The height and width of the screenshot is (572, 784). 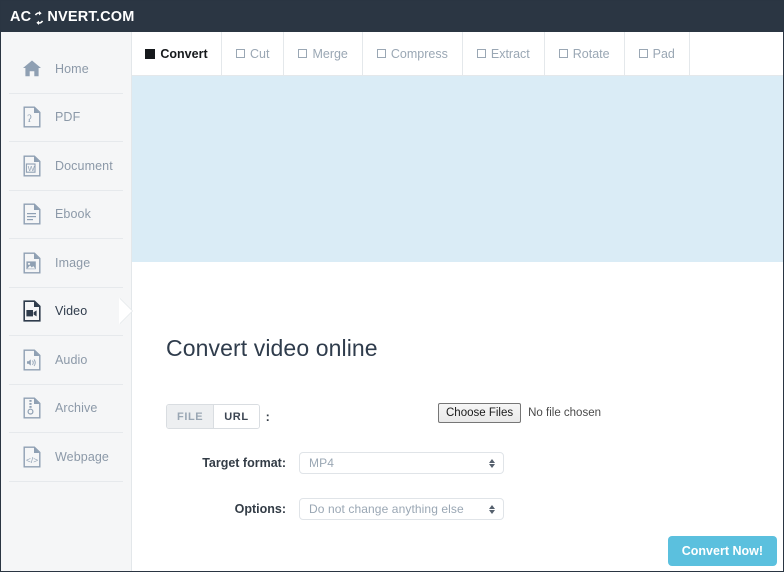 What do you see at coordinates (73, 262) in the screenshot?
I see `sidebar-label: Image` at bounding box center [73, 262].